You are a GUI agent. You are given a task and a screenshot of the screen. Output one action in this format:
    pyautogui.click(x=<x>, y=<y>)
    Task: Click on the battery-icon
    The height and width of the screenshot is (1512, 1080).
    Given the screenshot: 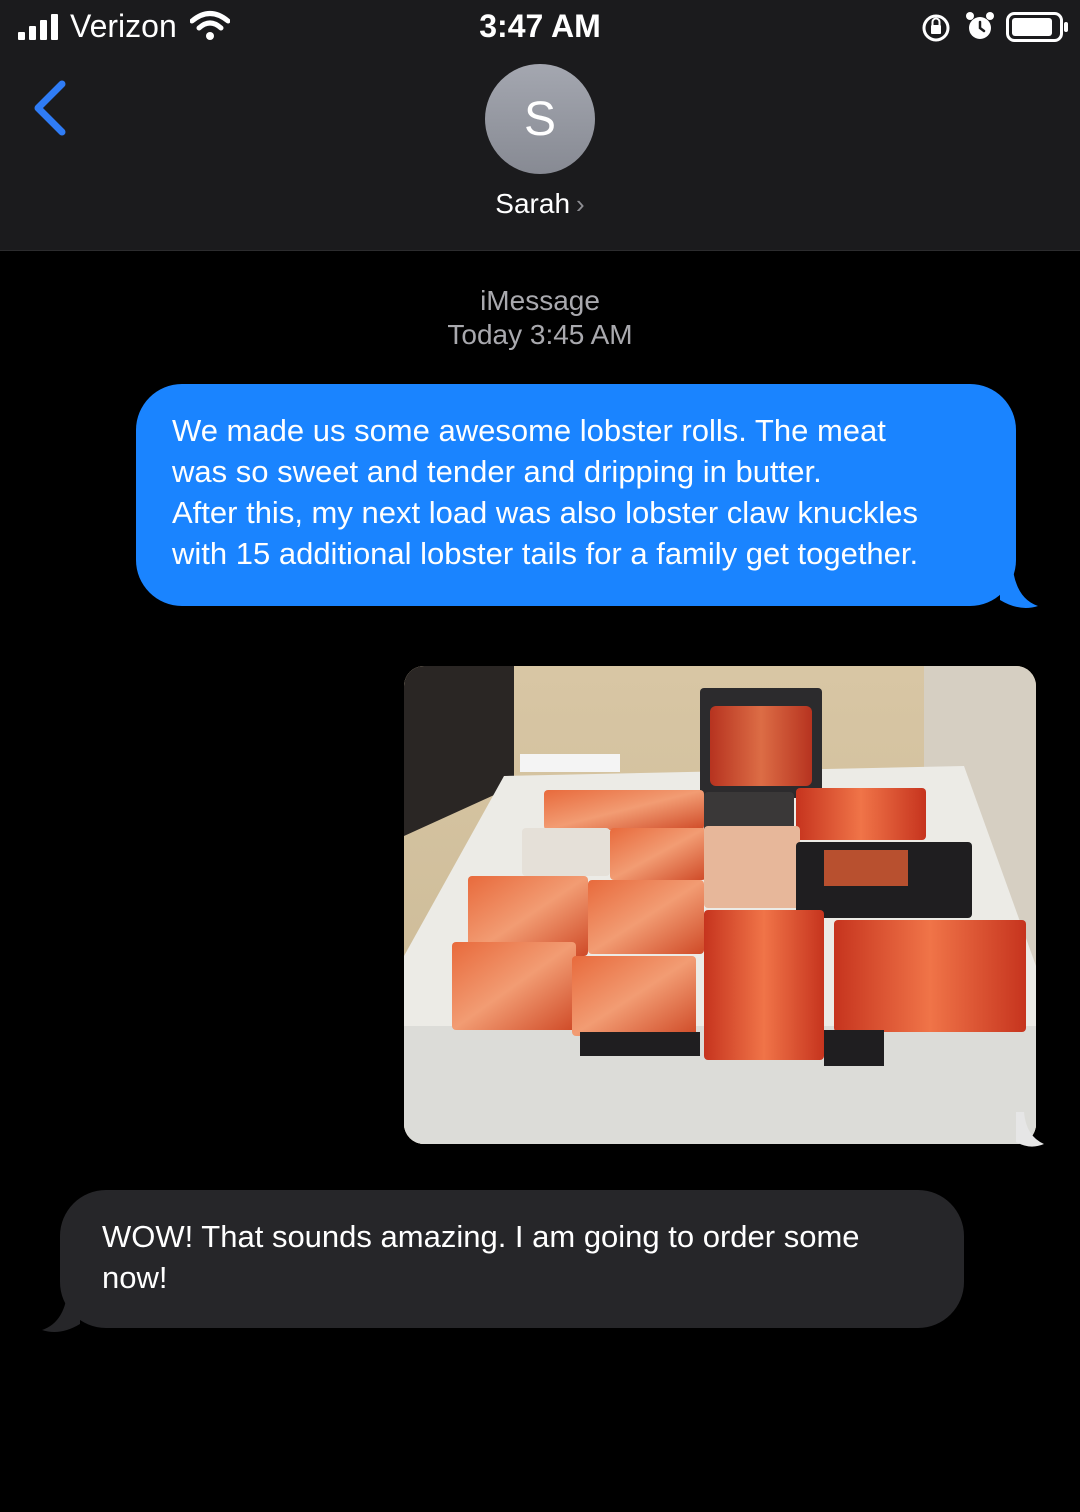 What is the action you would take?
    pyautogui.click(x=1037, y=27)
    